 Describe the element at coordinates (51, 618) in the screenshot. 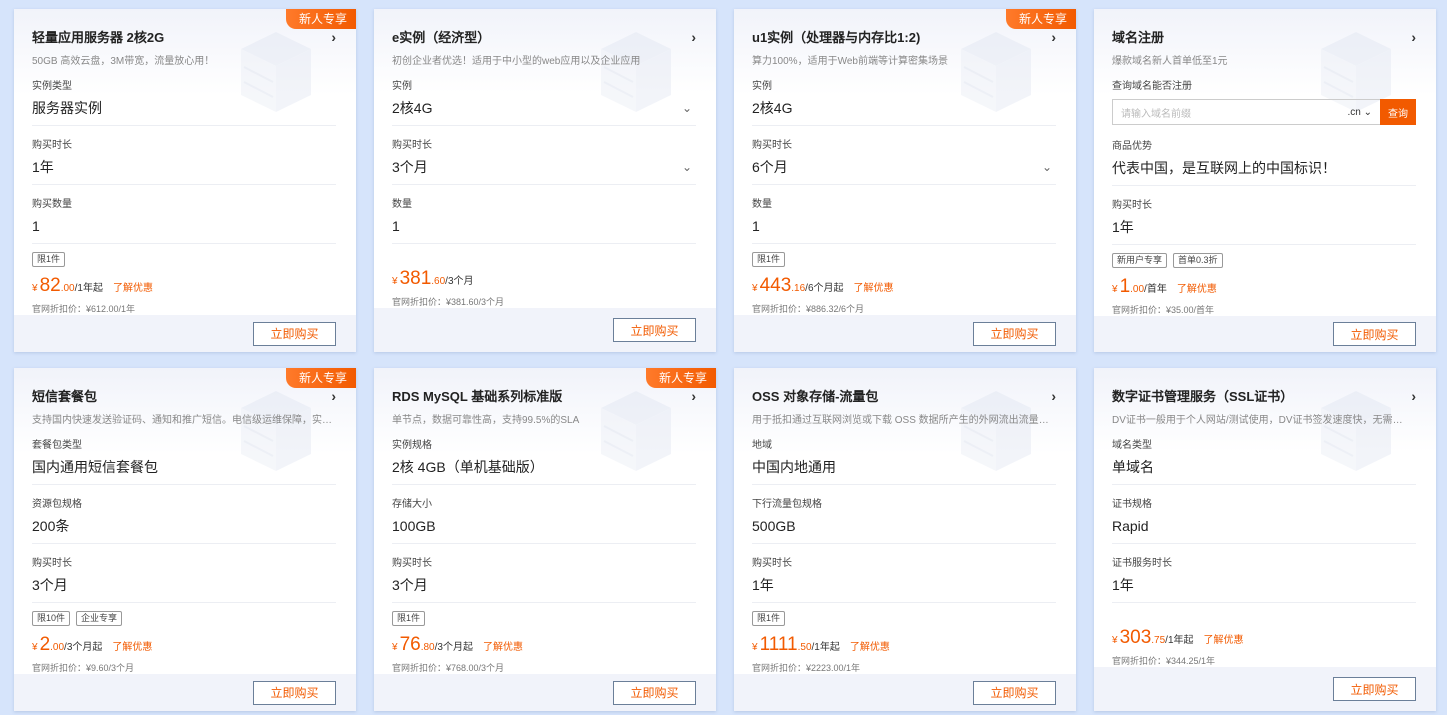

I see `limit-tag: 限10件` at that location.